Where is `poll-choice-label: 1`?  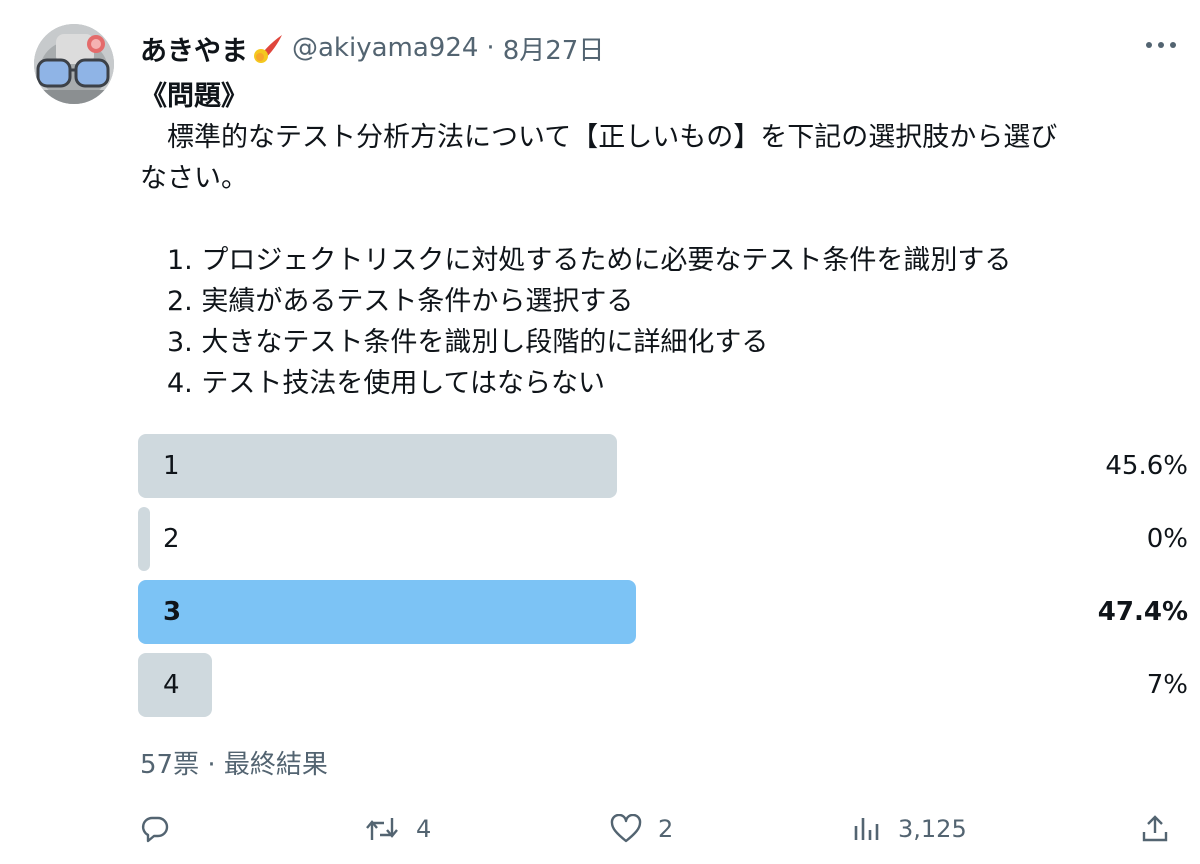 poll-choice-label: 1 is located at coordinates (171, 466).